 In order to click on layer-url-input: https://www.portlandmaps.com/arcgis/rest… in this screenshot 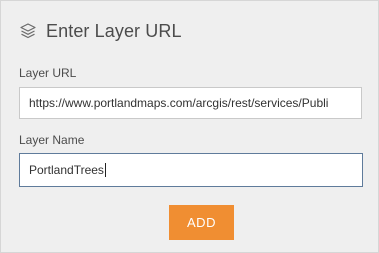, I will do `click(190, 103)`.